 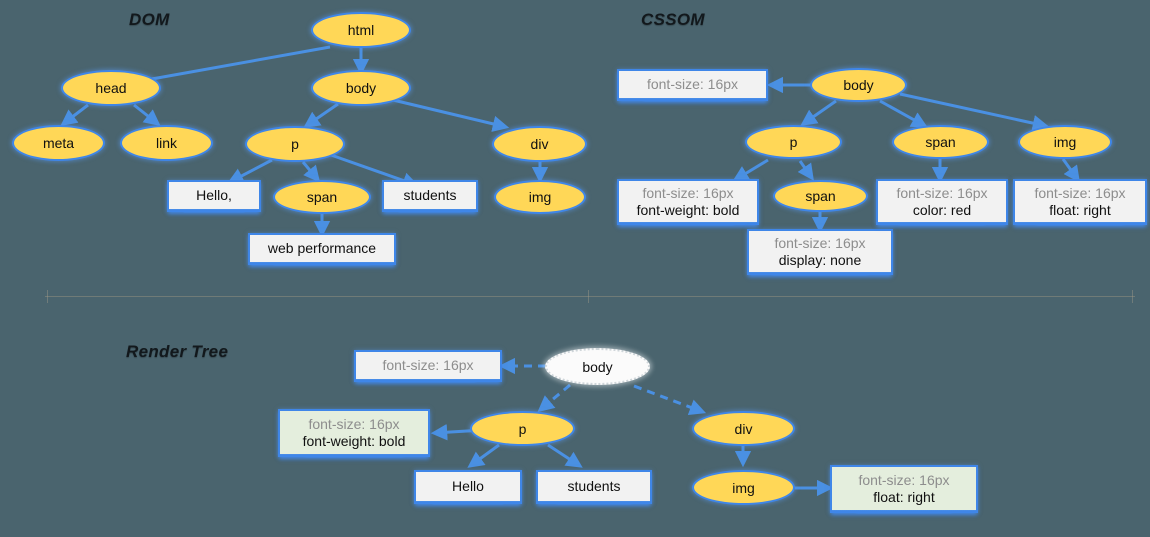 I want to click on dom-node-html-label: html, so click(x=361, y=30).